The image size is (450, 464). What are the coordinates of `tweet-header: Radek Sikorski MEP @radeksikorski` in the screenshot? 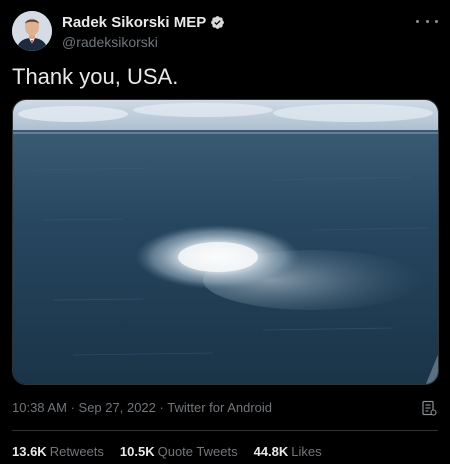 It's located at (225, 33).